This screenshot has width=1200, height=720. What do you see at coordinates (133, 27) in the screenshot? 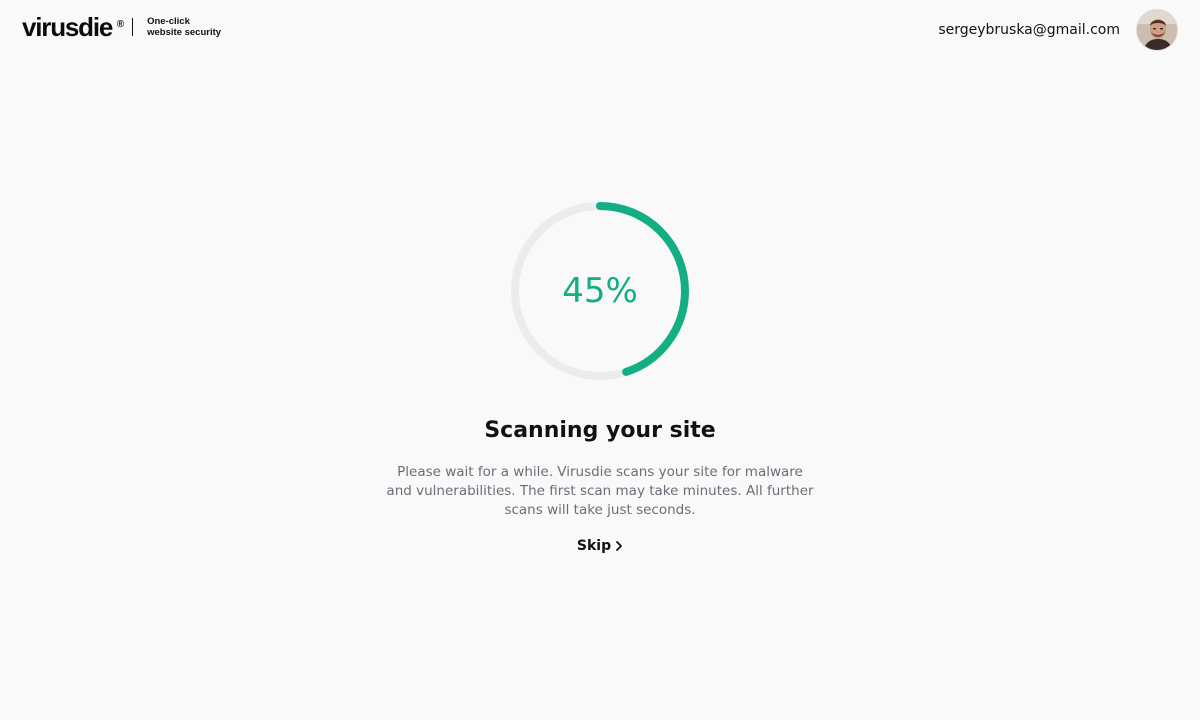
I see `brand-divider` at bounding box center [133, 27].